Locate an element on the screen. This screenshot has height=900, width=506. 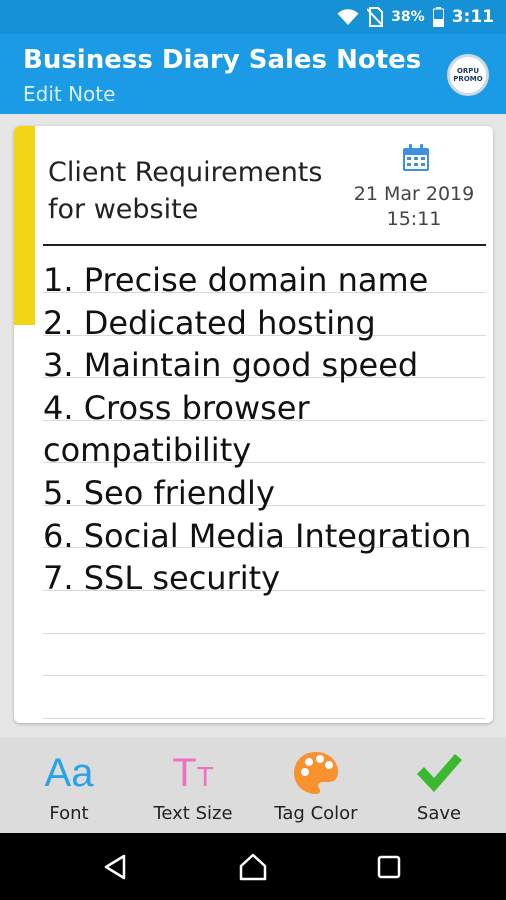
home-icon is located at coordinates (253, 867).